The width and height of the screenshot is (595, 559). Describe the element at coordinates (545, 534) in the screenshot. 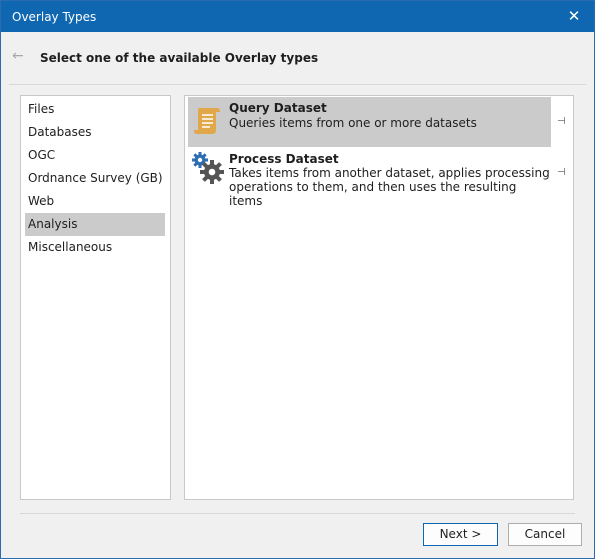

I see `cancel-button: Cancel` at that location.